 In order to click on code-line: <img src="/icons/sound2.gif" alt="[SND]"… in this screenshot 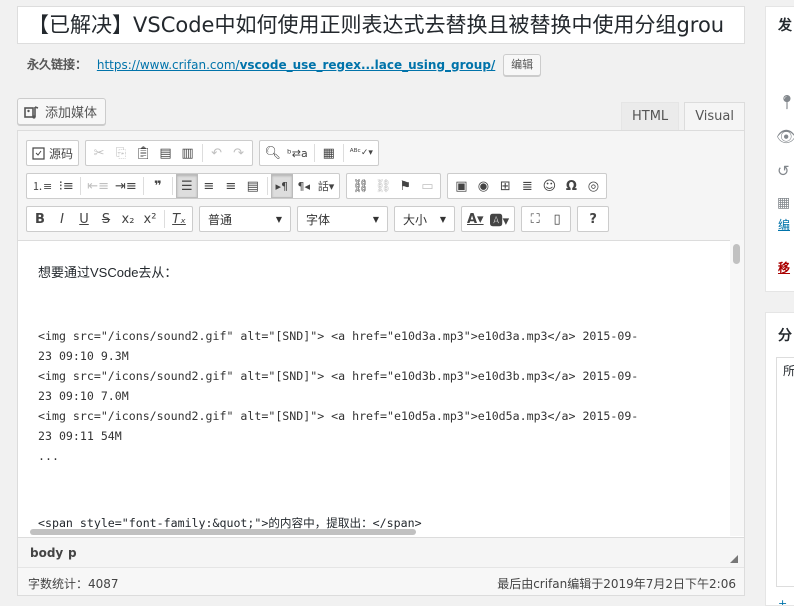, I will do `click(338, 336)`.